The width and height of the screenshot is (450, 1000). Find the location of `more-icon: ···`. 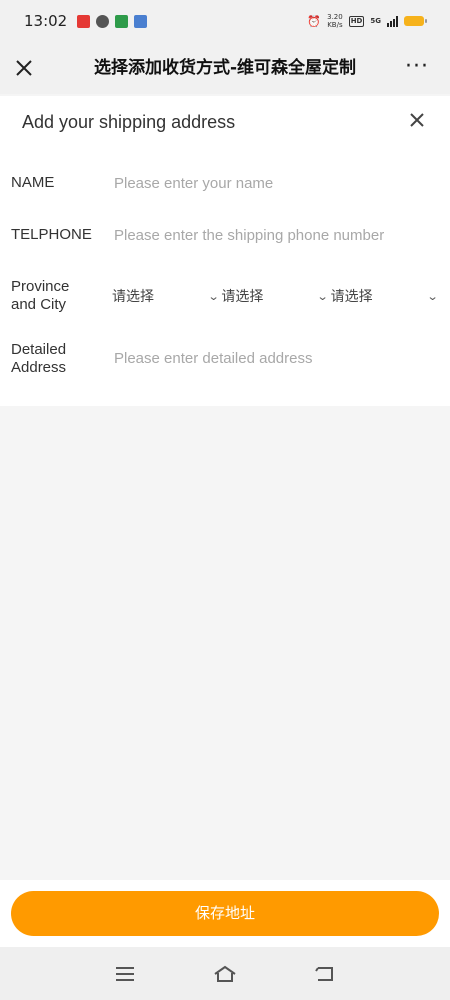

more-icon: ··· is located at coordinates (417, 68).